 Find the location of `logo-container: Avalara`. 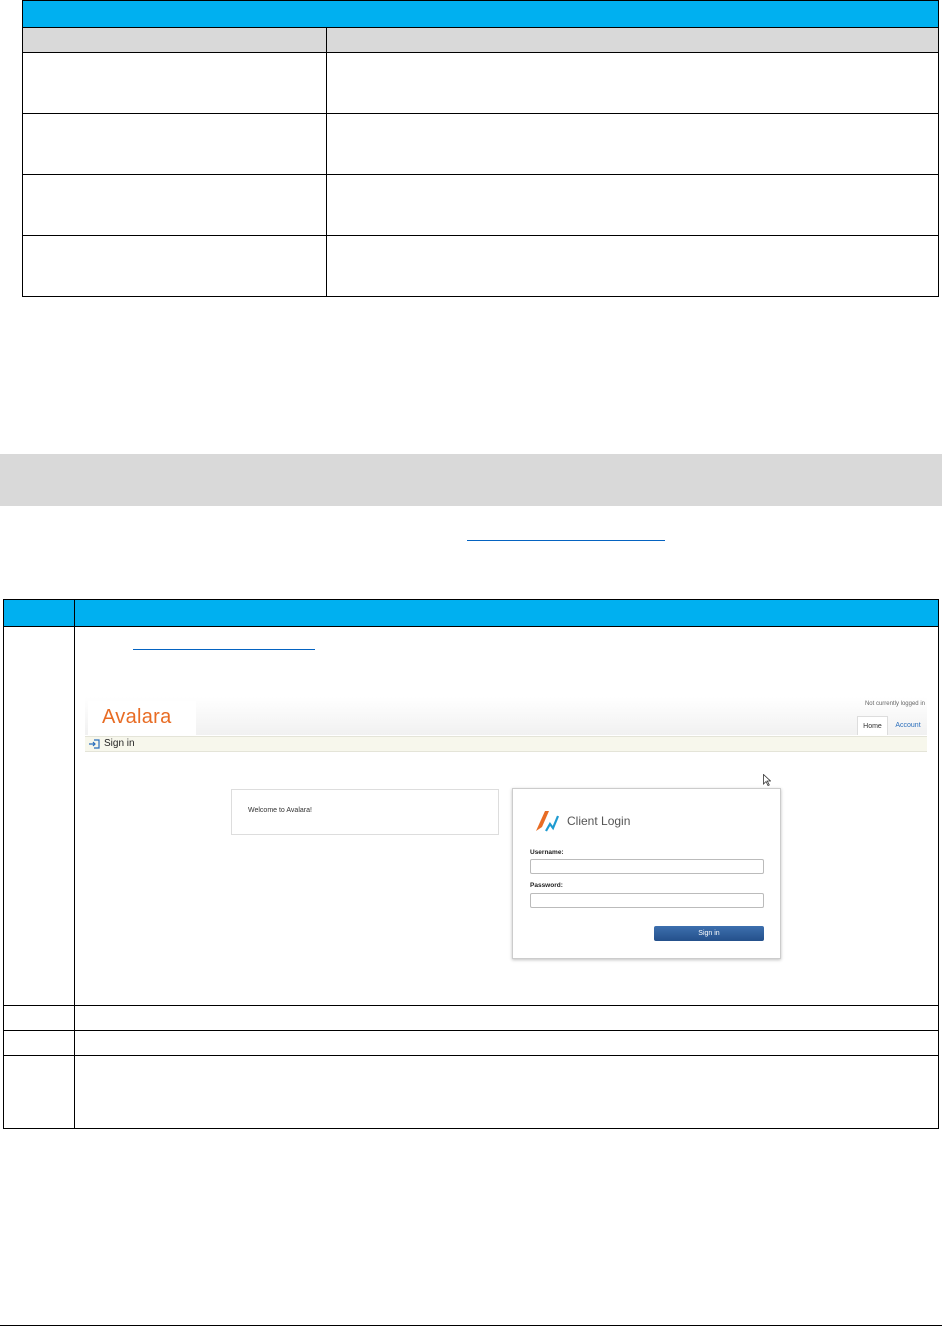

logo-container: Avalara is located at coordinates (142, 718).